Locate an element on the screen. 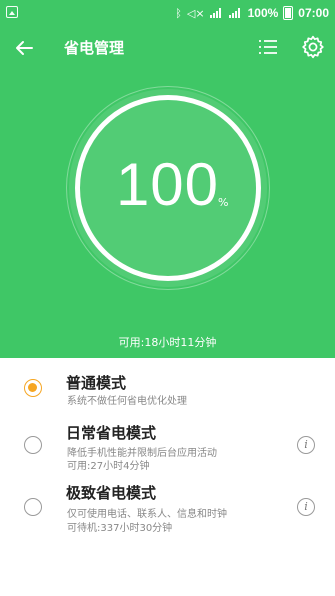  mode-extreme-saver: 极致省电模式 仅可使用电话、联系人、信息和时钟 可待机:337小时30分钟 i is located at coordinates (167, 507).